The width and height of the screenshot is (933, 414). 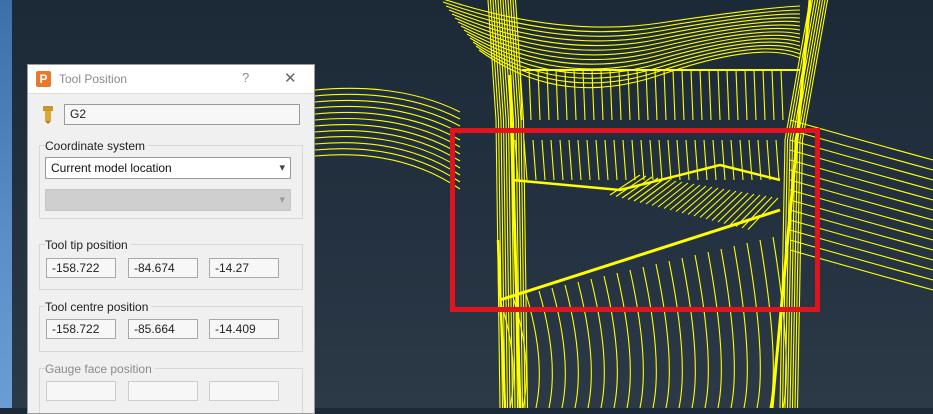 What do you see at coordinates (100, 369) in the screenshot?
I see `gauge-face-position-label: Gauge face position` at bounding box center [100, 369].